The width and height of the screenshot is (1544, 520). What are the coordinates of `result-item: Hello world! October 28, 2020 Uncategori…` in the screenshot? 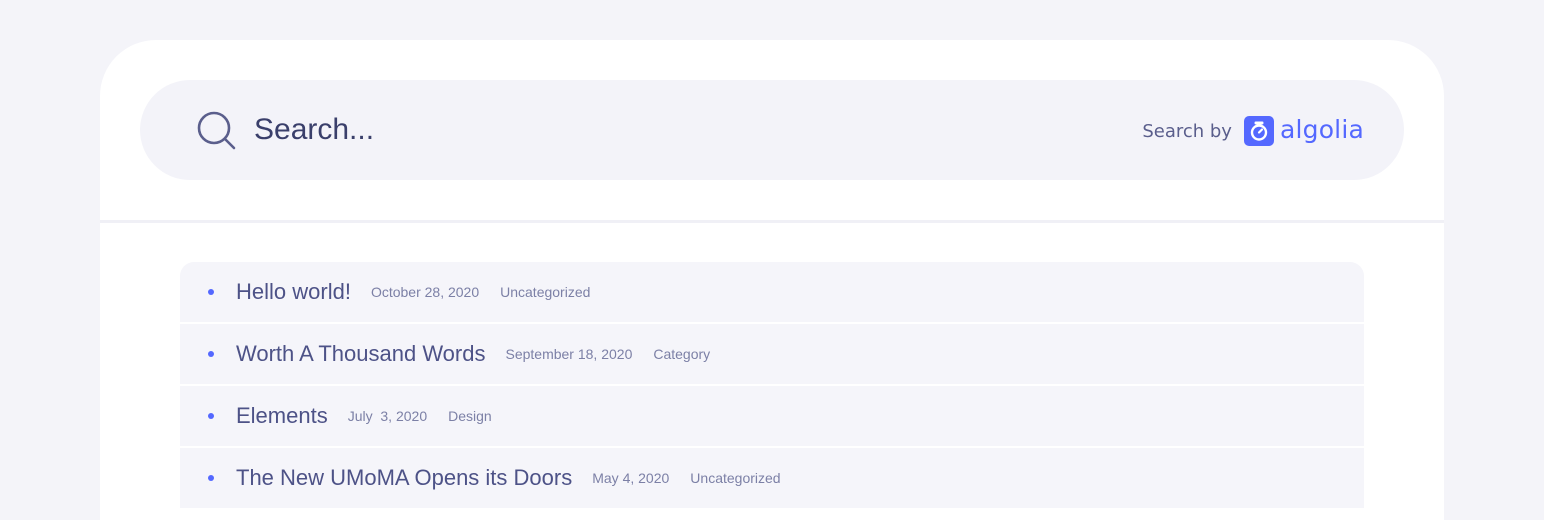 It's located at (772, 292).